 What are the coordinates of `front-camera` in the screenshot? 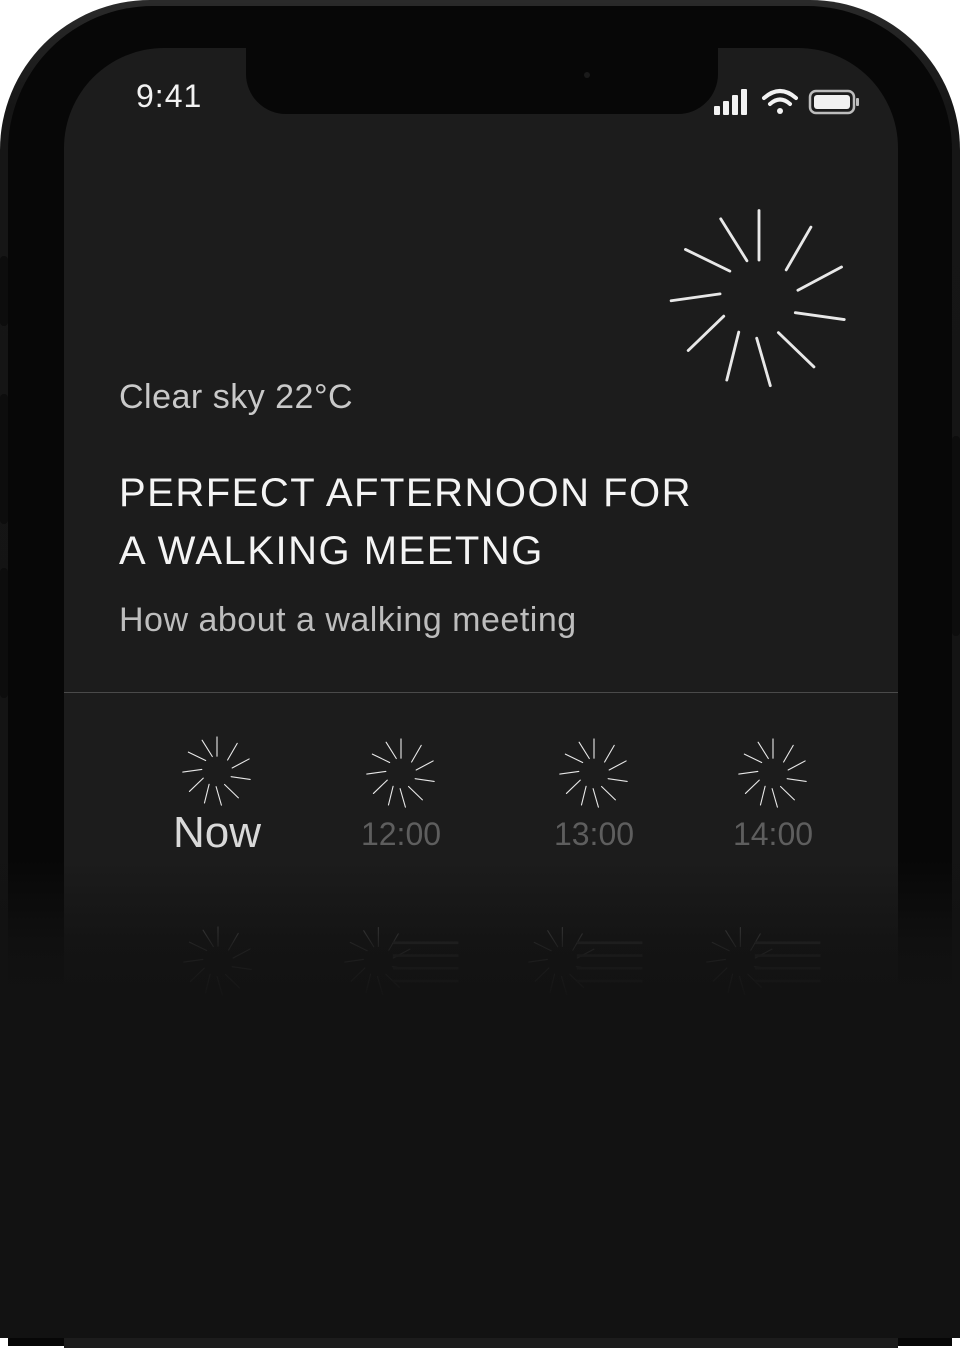 It's located at (587, 75).